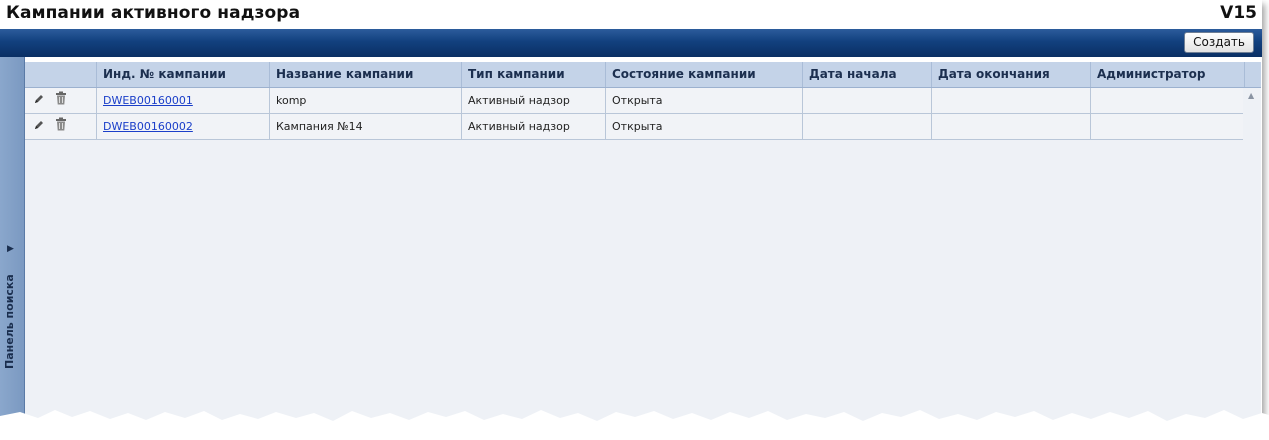 The height and width of the screenshot is (440, 1269). Describe the element at coordinates (631, 43) in the screenshot. I see `toolbar: Создать` at that location.